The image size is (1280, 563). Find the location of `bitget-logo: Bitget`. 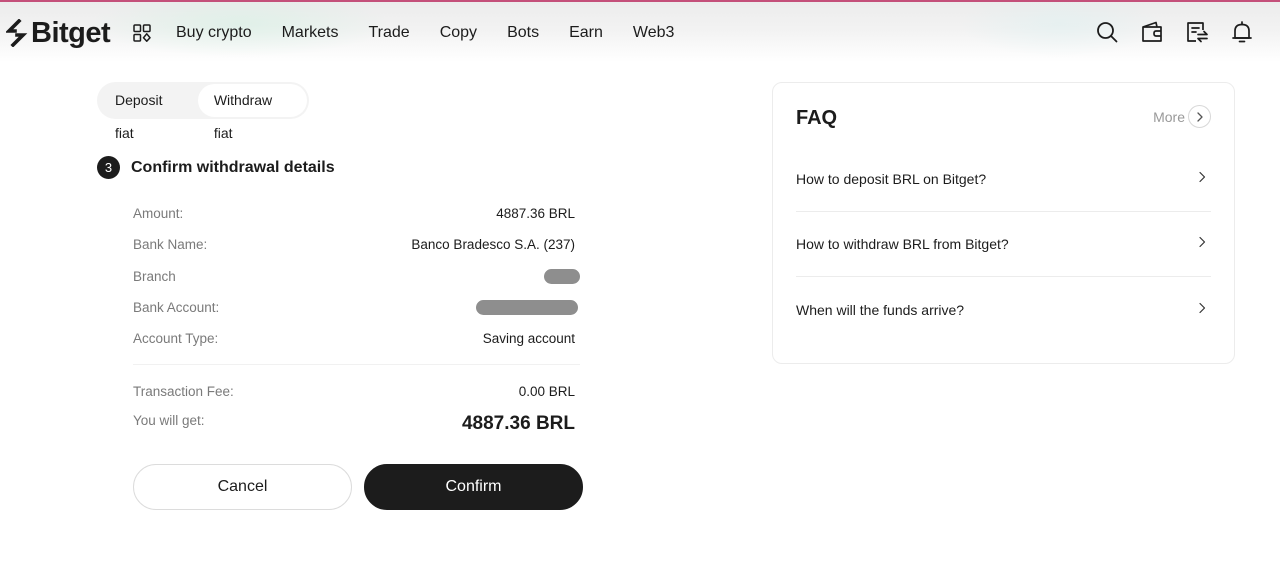

bitget-logo: Bitget is located at coordinates (58, 33).